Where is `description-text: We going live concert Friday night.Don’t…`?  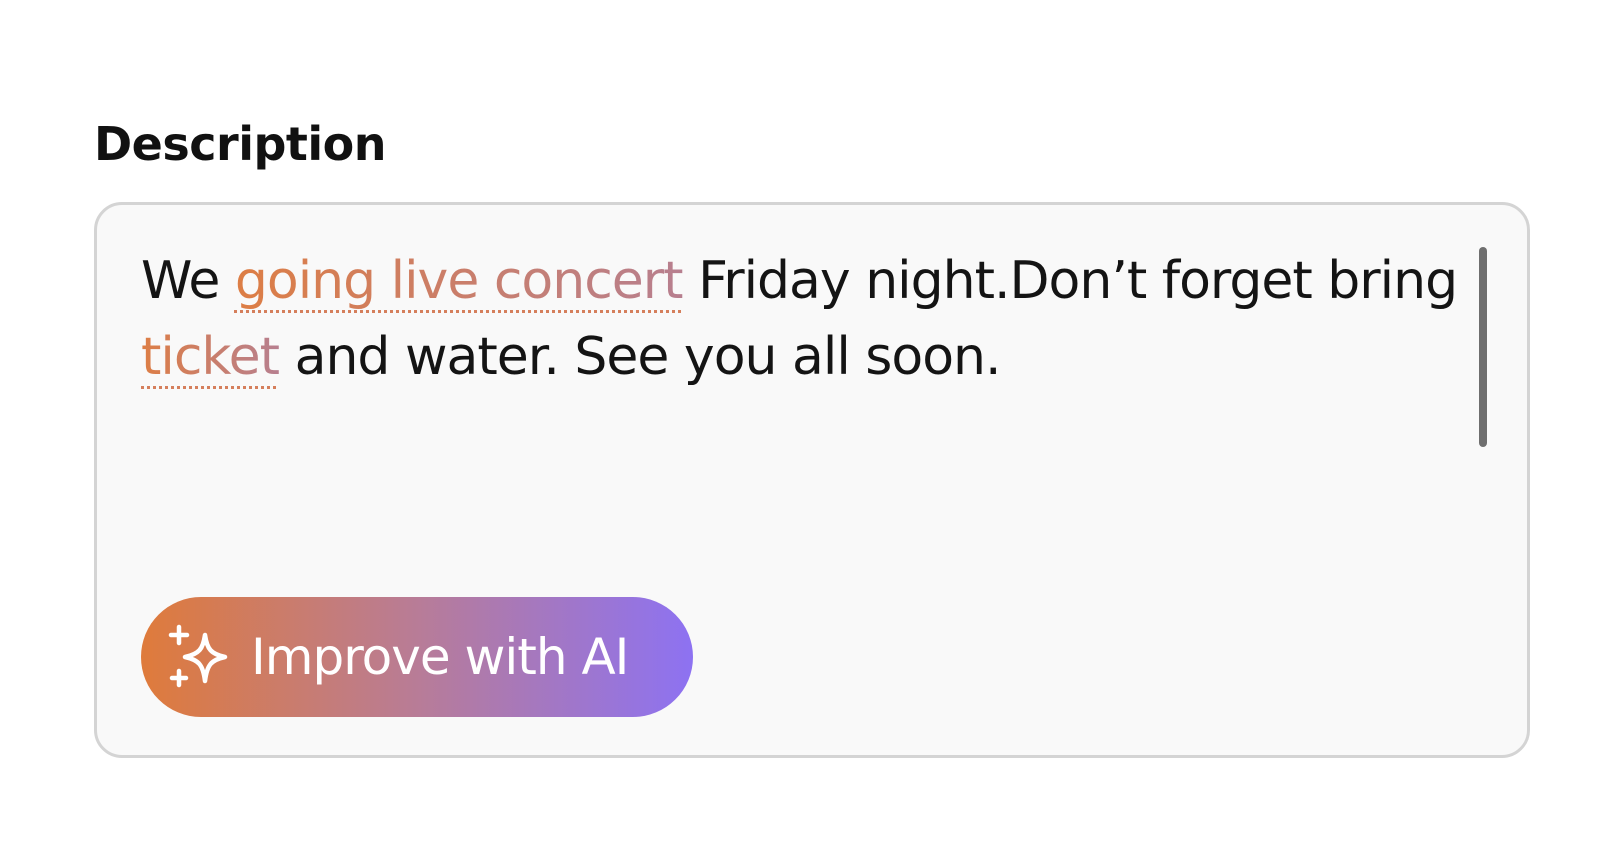 description-text: We going live concert Friday night.Don’t… is located at coordinates (806, 319).